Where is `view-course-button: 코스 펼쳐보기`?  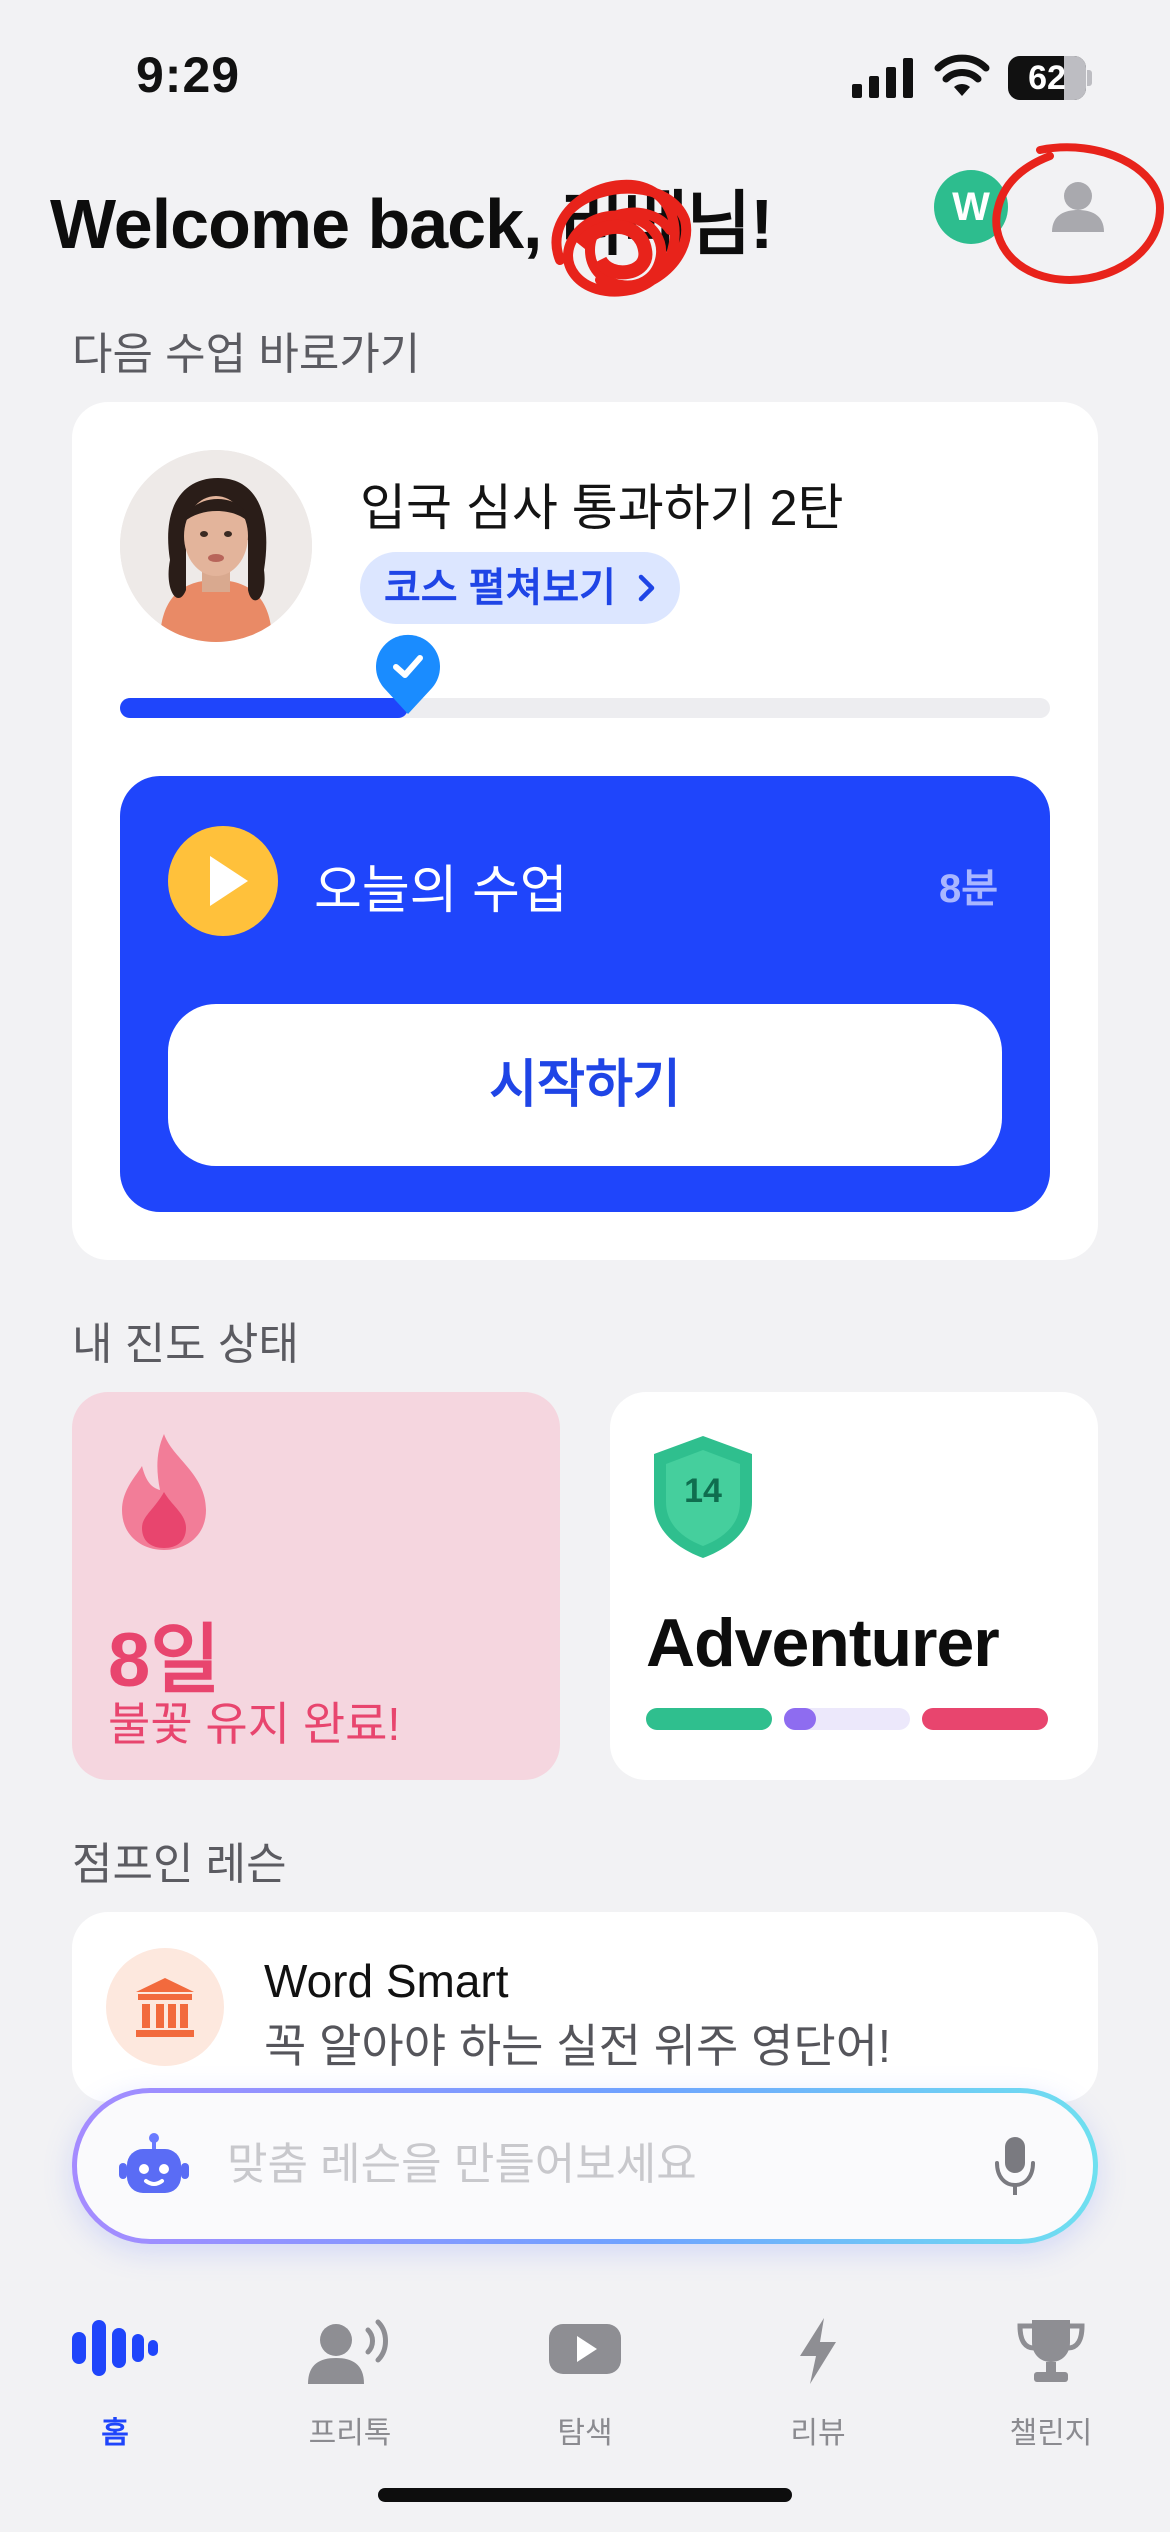 view-course-button: 코스 펼쳐보기 is located at coordinates (520, 588).